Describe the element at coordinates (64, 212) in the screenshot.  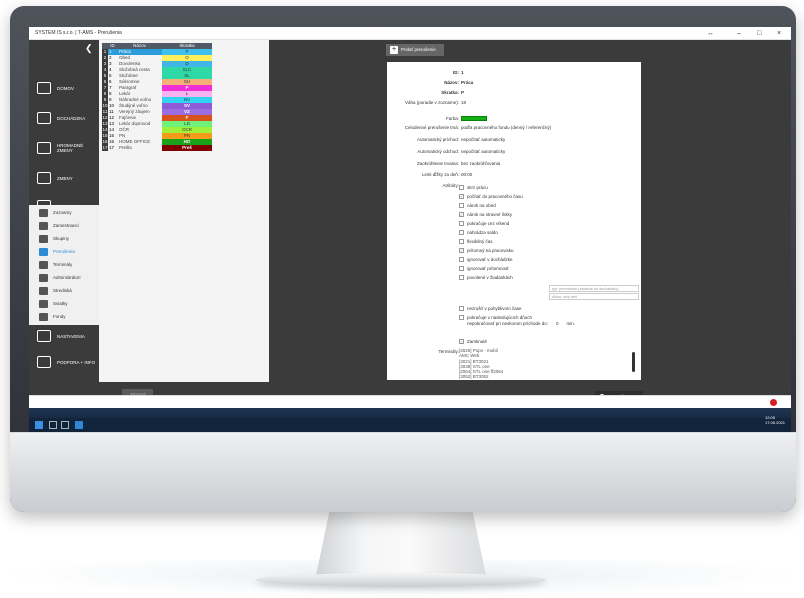
I see `sidebar-subitem-0: Zoznamy` at that location.